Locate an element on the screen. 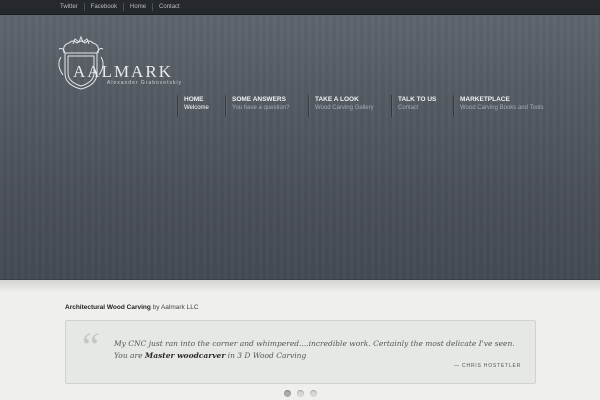 This screenshot has height=400, width=600. facebook-link: Facebook is located at coordinates (103, 7).